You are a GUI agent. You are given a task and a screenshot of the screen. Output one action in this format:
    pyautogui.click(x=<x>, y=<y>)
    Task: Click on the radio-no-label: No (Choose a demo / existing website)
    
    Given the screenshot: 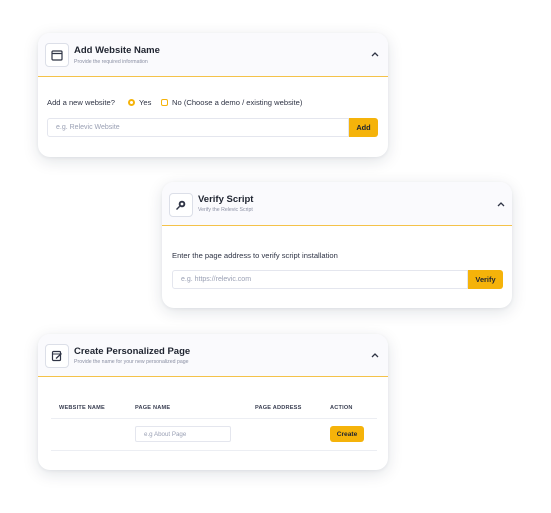 What is the action you would take?
    pyautogui.click(x=237, y=102)
    